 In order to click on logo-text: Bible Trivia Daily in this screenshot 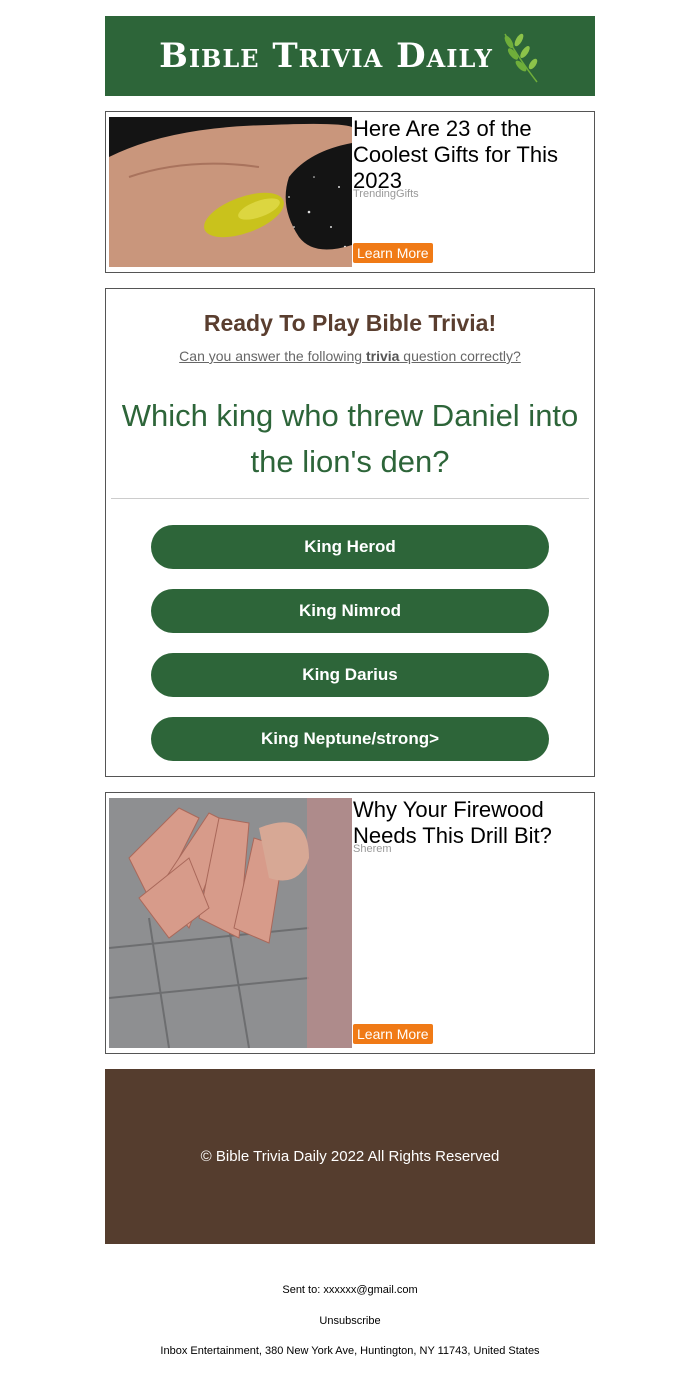, I will do `click(326, 56)`.